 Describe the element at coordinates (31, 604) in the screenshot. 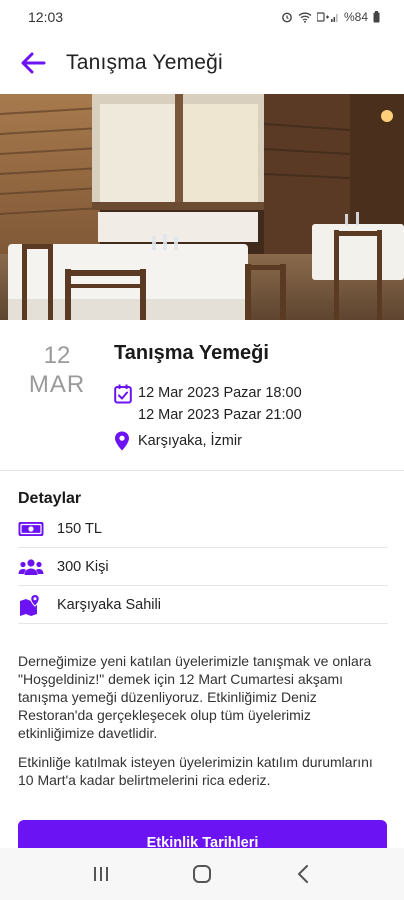

I see `map-icon` at that location.